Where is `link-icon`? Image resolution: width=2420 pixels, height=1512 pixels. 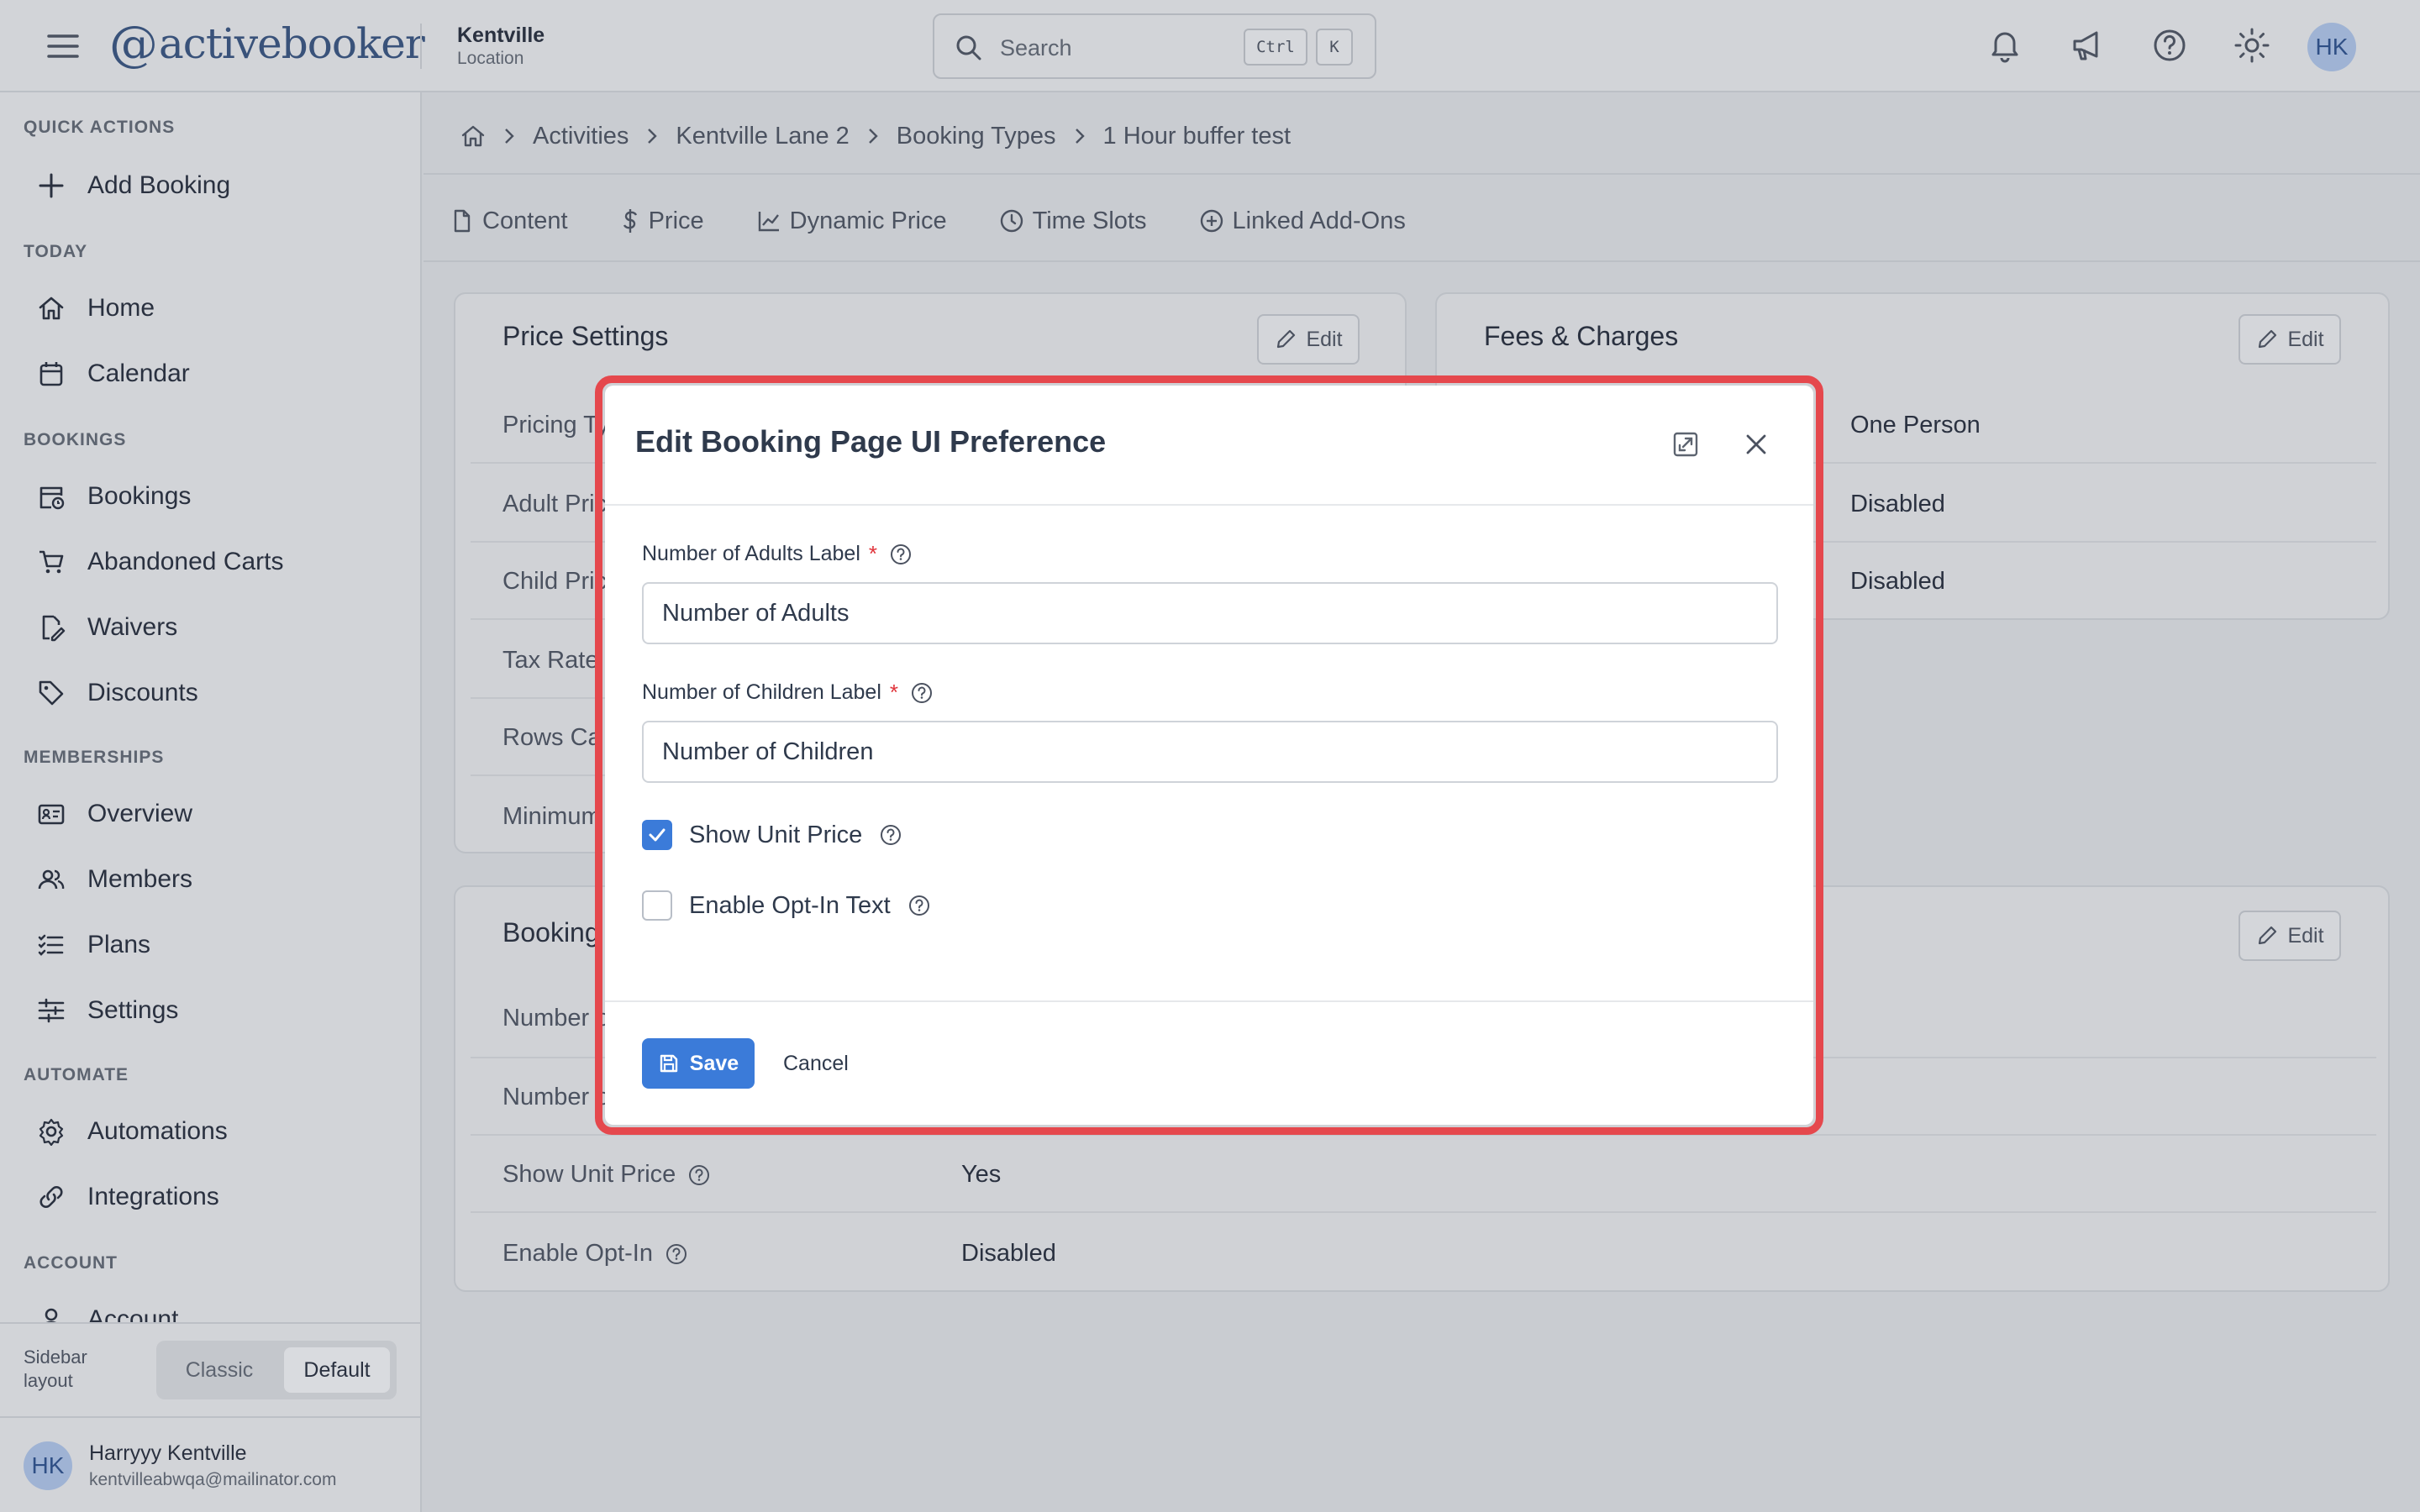 link-icon is located at coordinates (45, 1197).